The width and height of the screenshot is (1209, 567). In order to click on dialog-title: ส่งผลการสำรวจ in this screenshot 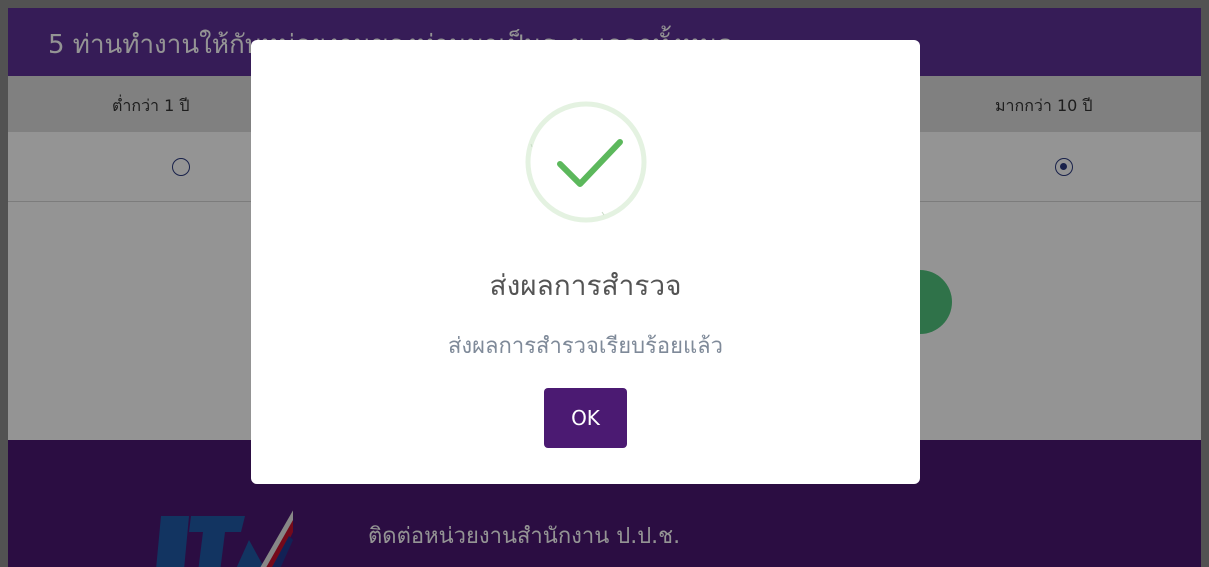, I will do `click(585, 285)`.